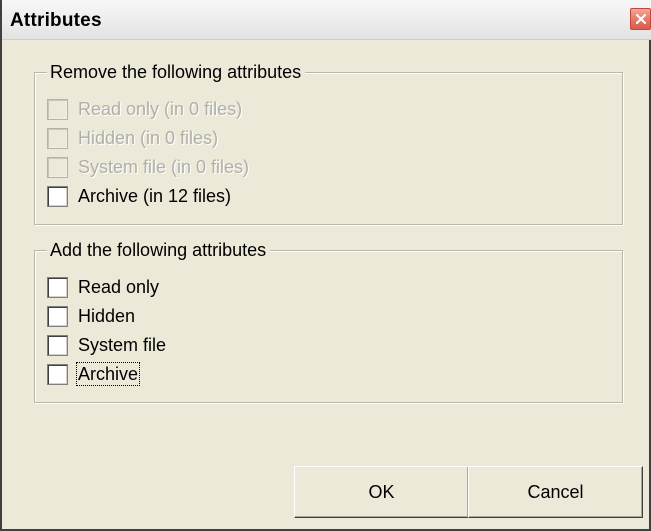 This screenshot has width=651, height=531. Describe the element at coordinates (122, 345) in the screenshot. I see `add-system-file-label: System file` at that location.